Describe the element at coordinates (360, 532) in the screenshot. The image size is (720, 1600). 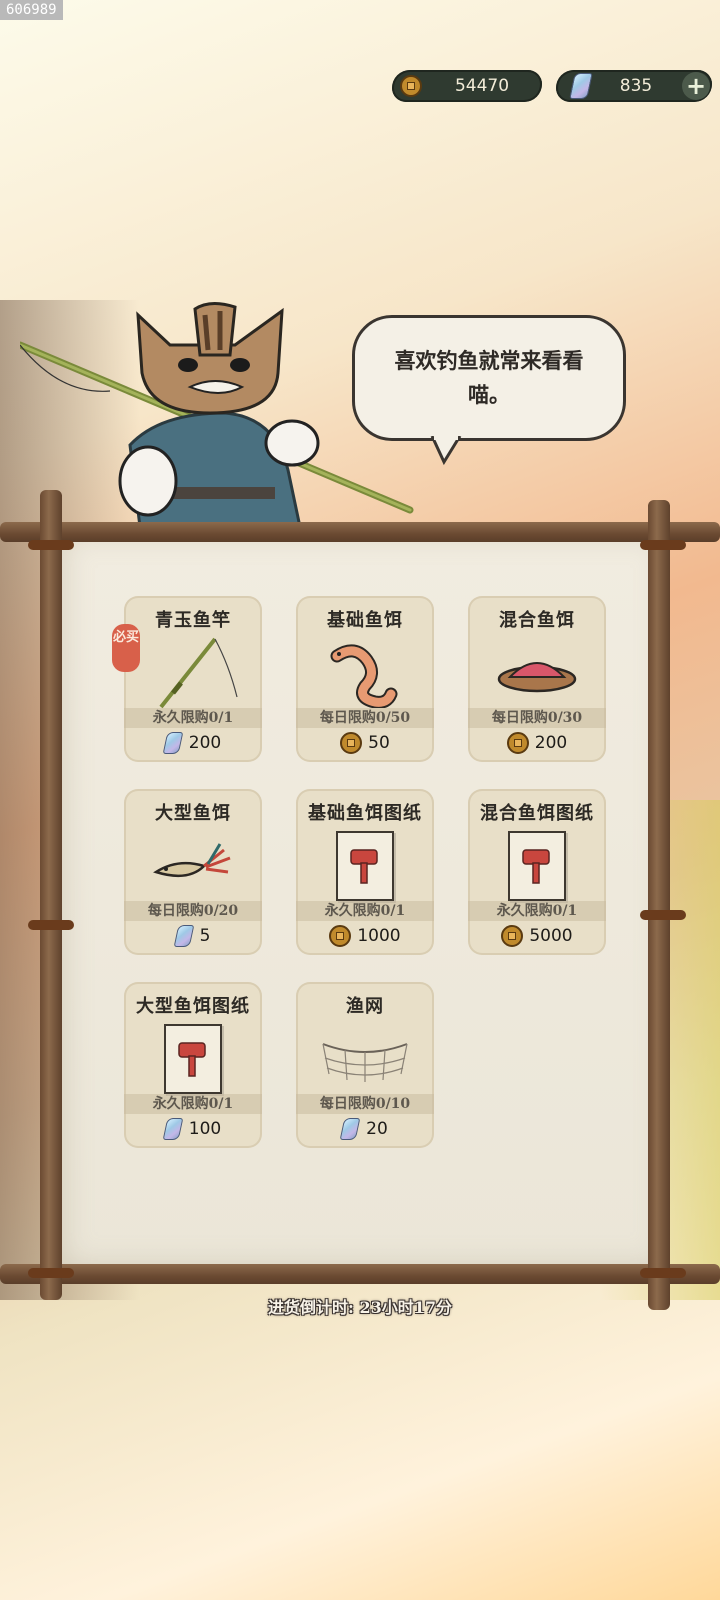
I see `board-top-beam` at that location.